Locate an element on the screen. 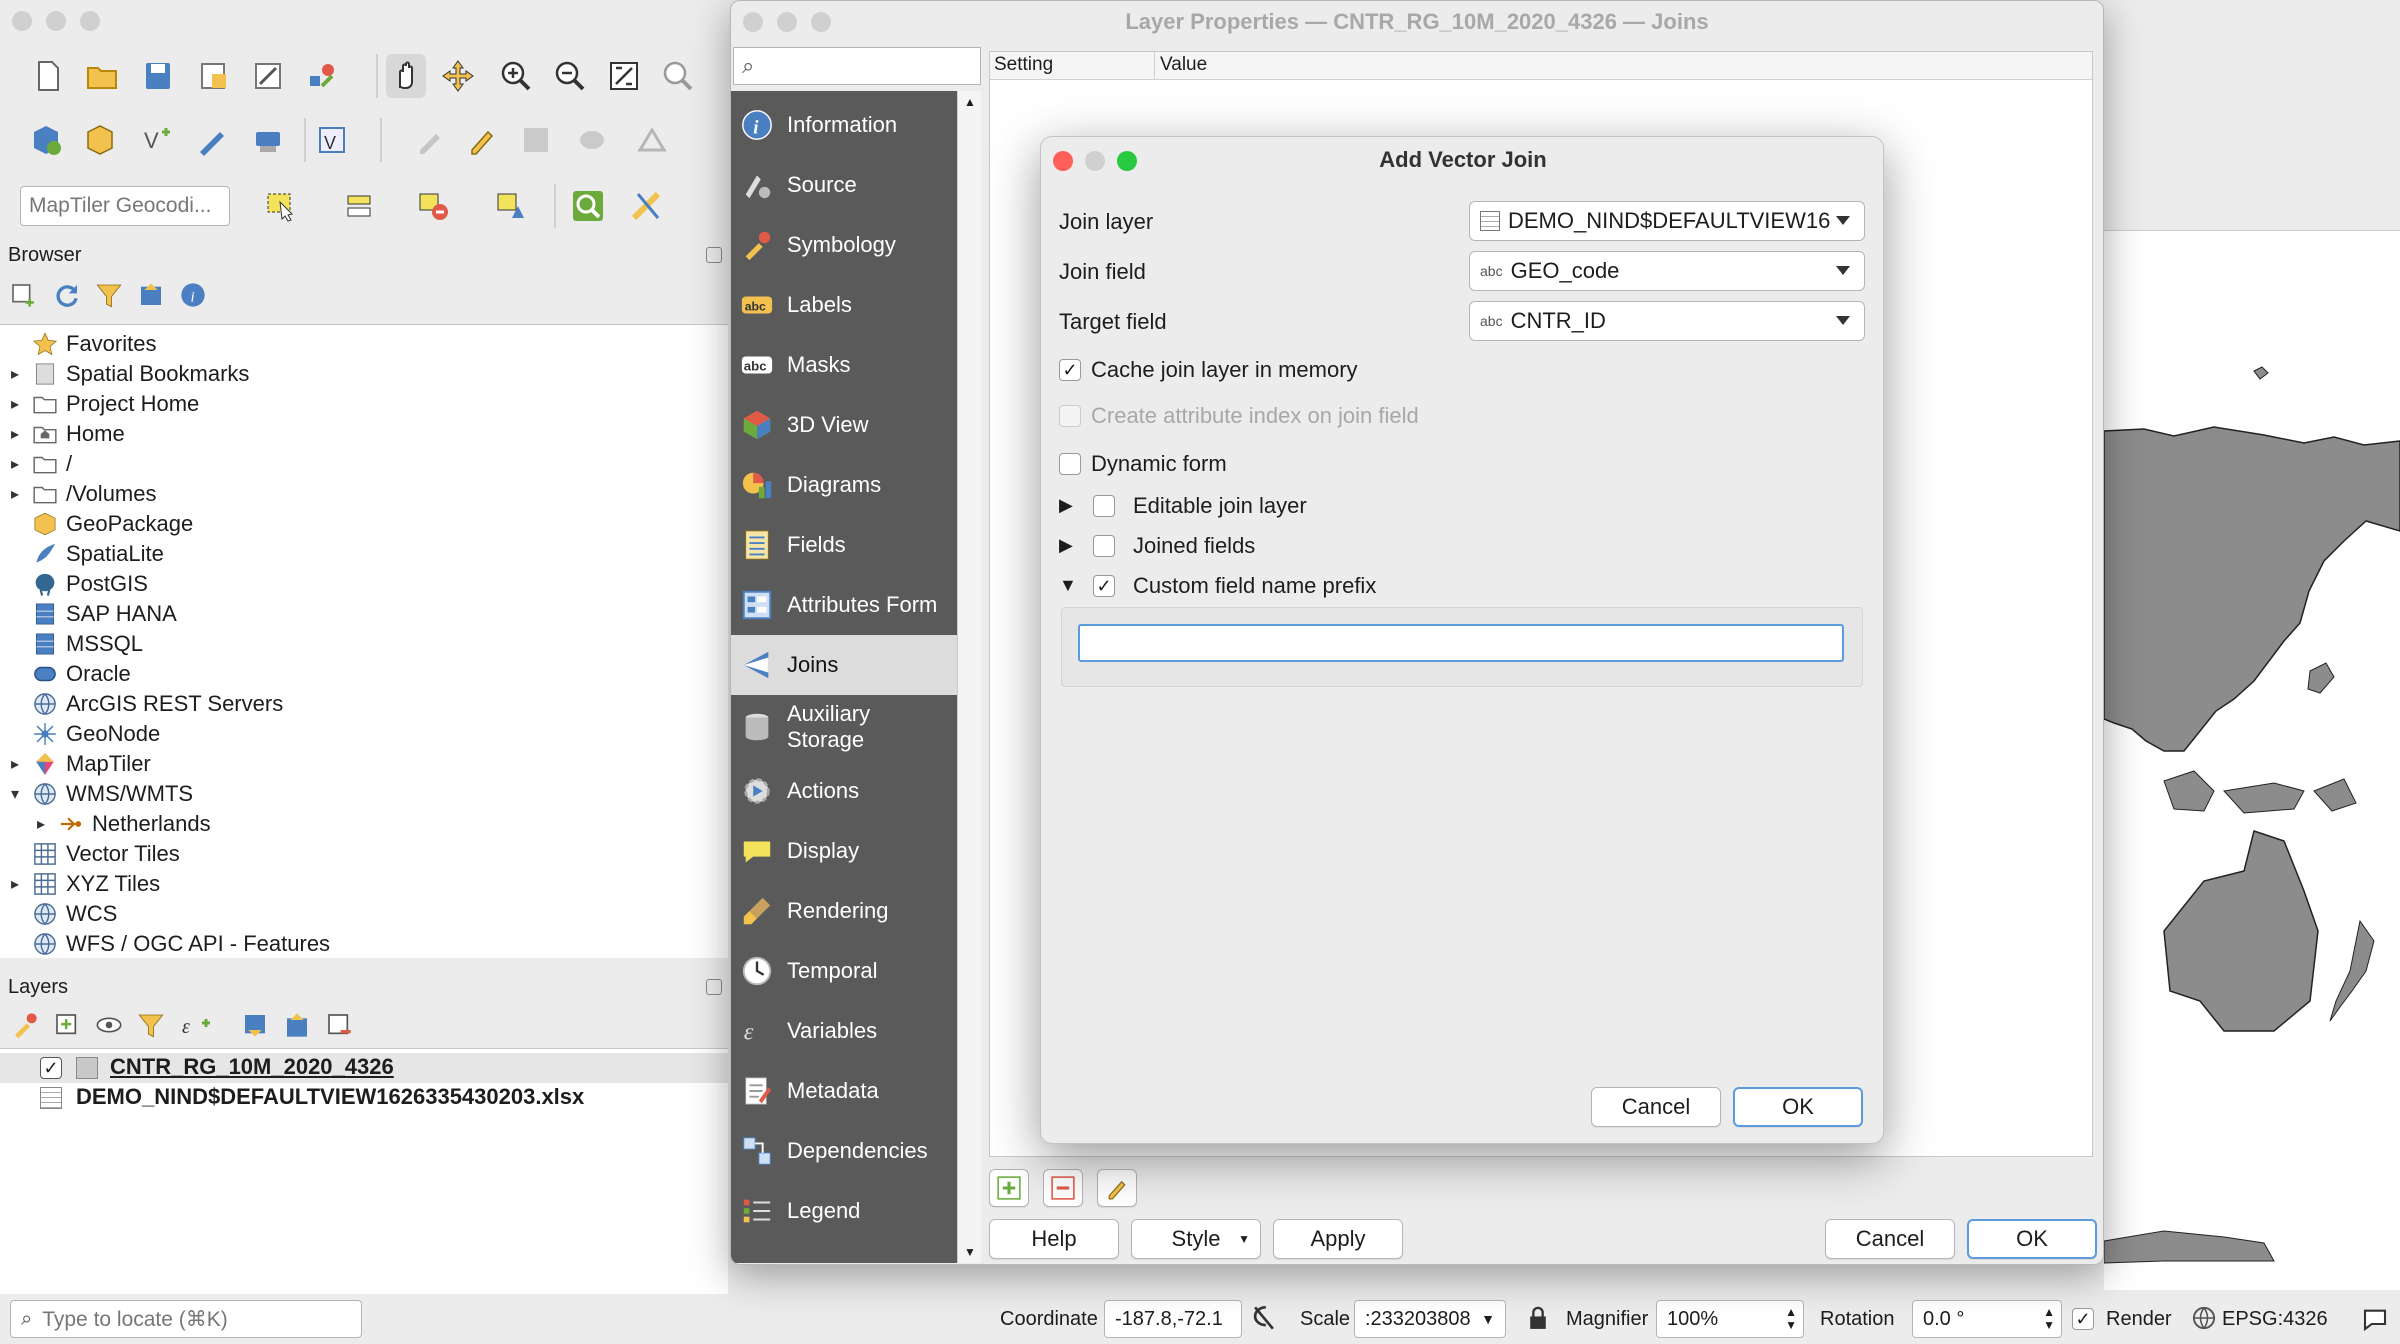 Image resolution: width=2400 pixels, height=1344 pixels. data-source-manager-icon is located at coordinates (46, 140).